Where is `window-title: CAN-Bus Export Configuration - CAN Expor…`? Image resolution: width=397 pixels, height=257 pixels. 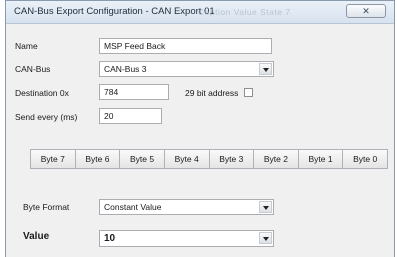 window-title: CAN-Bus Export Configuration - CAN Expor… is located at coordinates (114, 11).